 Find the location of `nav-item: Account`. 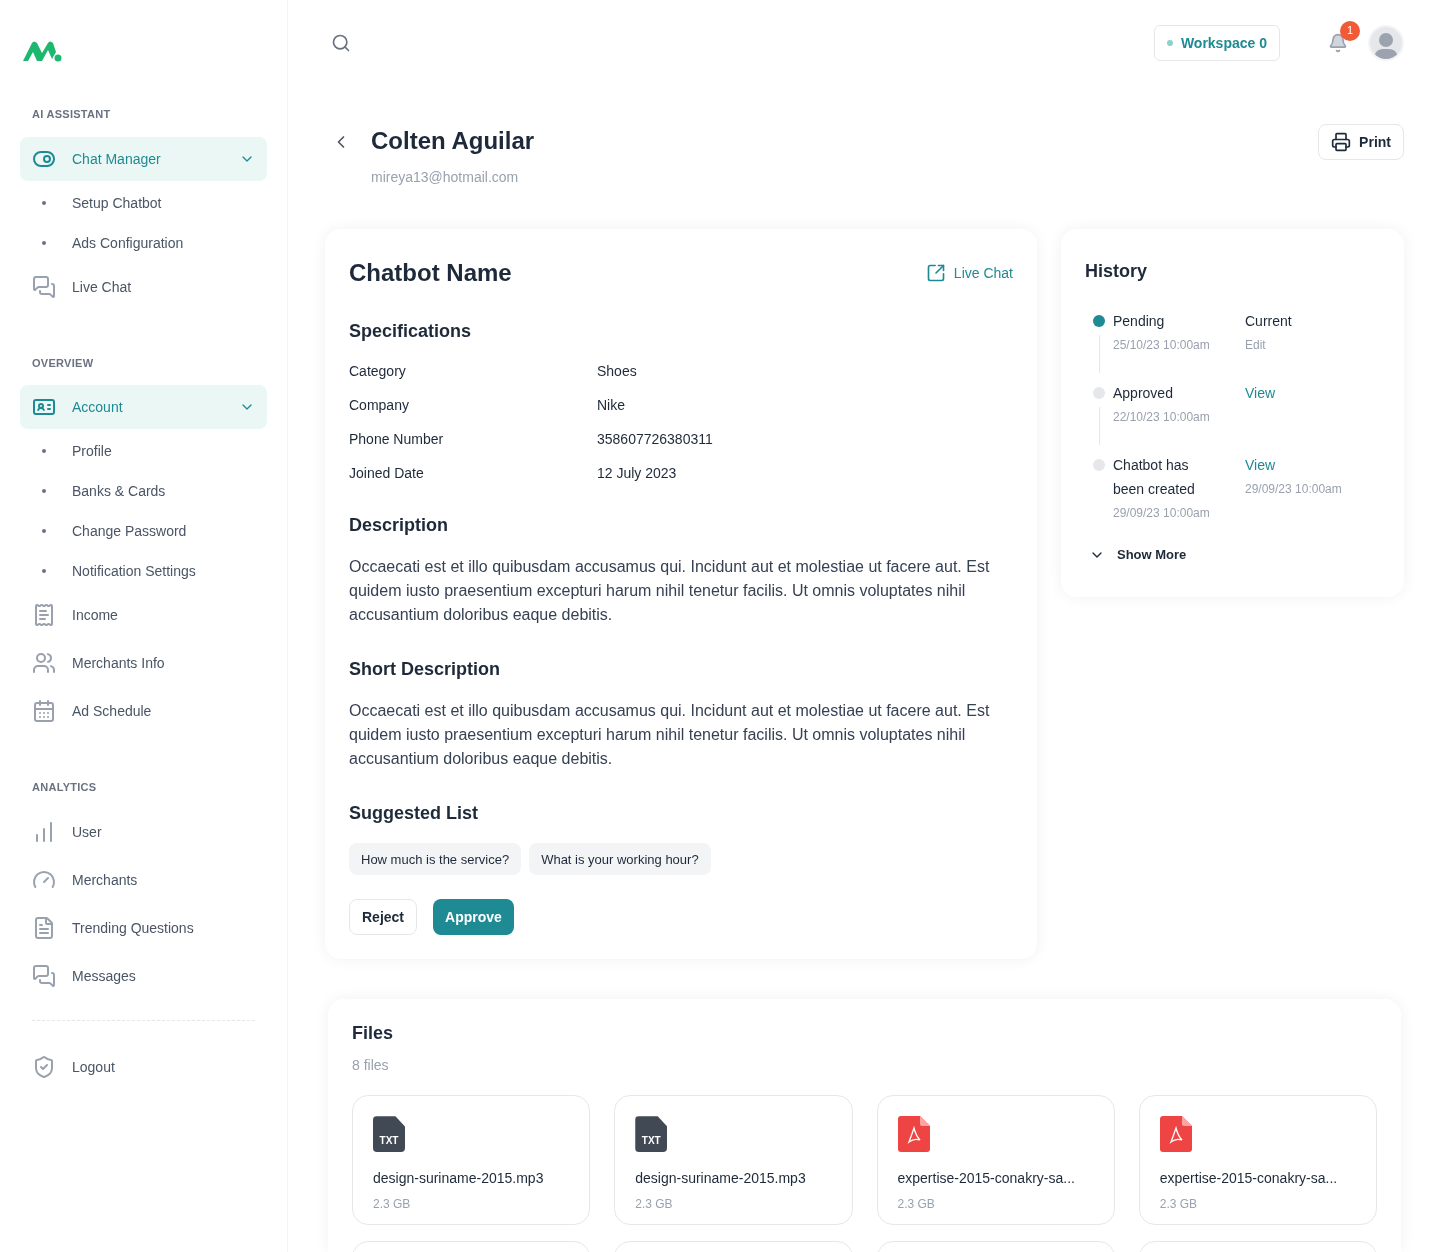

nav-item: Account is located at coordinates (143, 407).